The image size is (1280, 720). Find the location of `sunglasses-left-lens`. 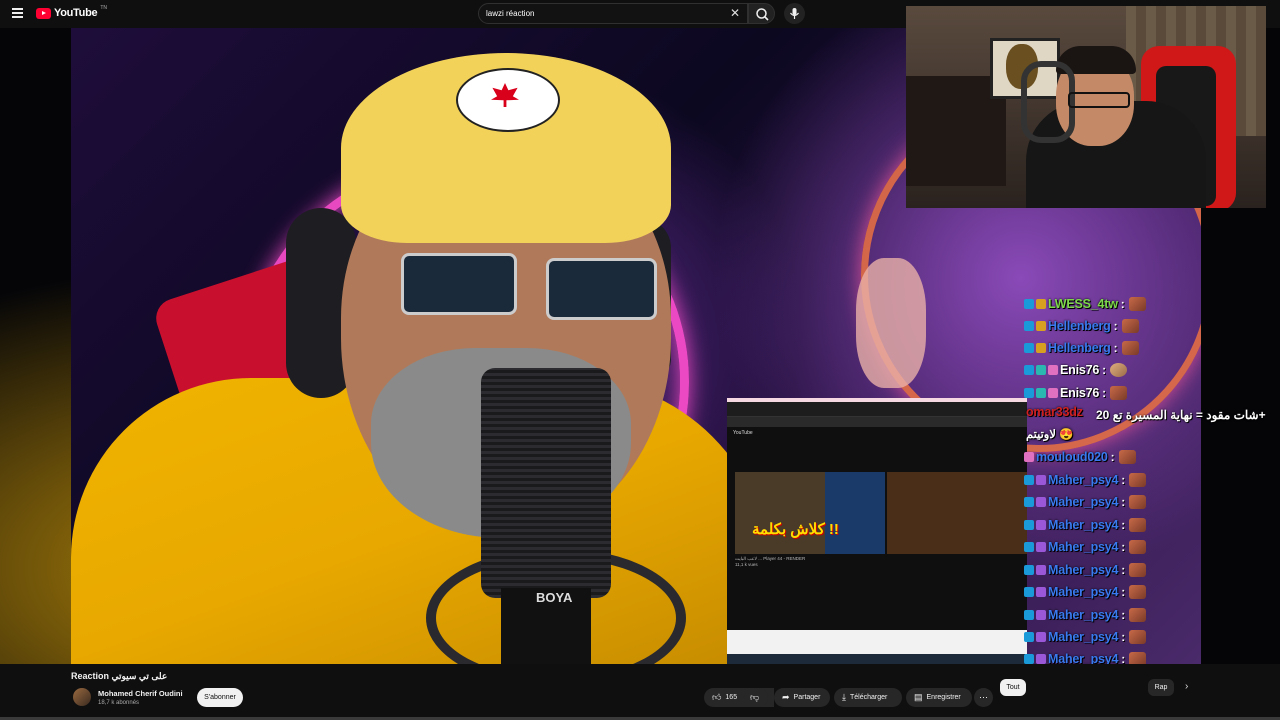

sunglasses-left-lens is located at coordinates (459, 284).